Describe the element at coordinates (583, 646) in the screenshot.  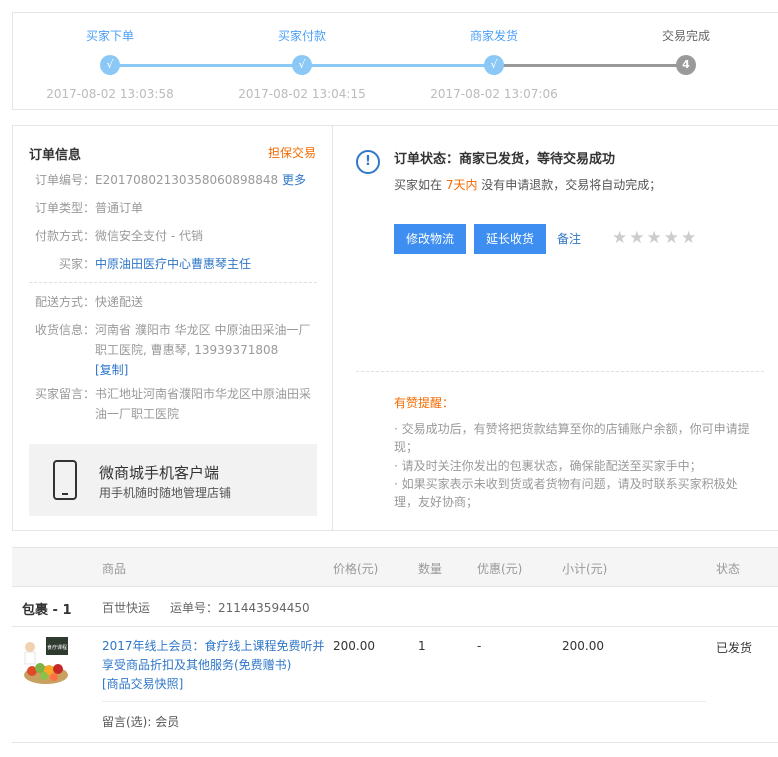
I see `item-subtotal: 200.00` at that location.